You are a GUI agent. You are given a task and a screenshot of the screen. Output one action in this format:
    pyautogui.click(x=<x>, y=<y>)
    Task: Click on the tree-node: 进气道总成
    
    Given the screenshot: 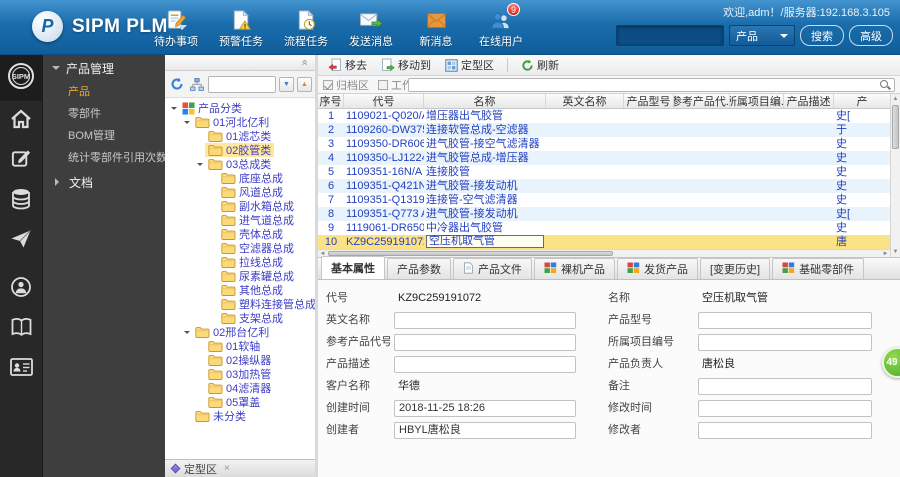 What is the action you would take?
    pyautogui.click(x=240, y=220)
    